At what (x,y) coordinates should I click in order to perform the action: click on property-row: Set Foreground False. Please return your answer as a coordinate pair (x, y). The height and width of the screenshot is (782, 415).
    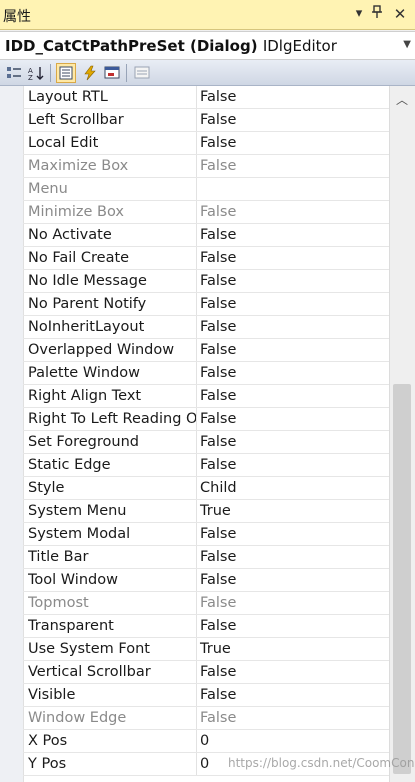
    Looking at the image, I should click on (206, 442).